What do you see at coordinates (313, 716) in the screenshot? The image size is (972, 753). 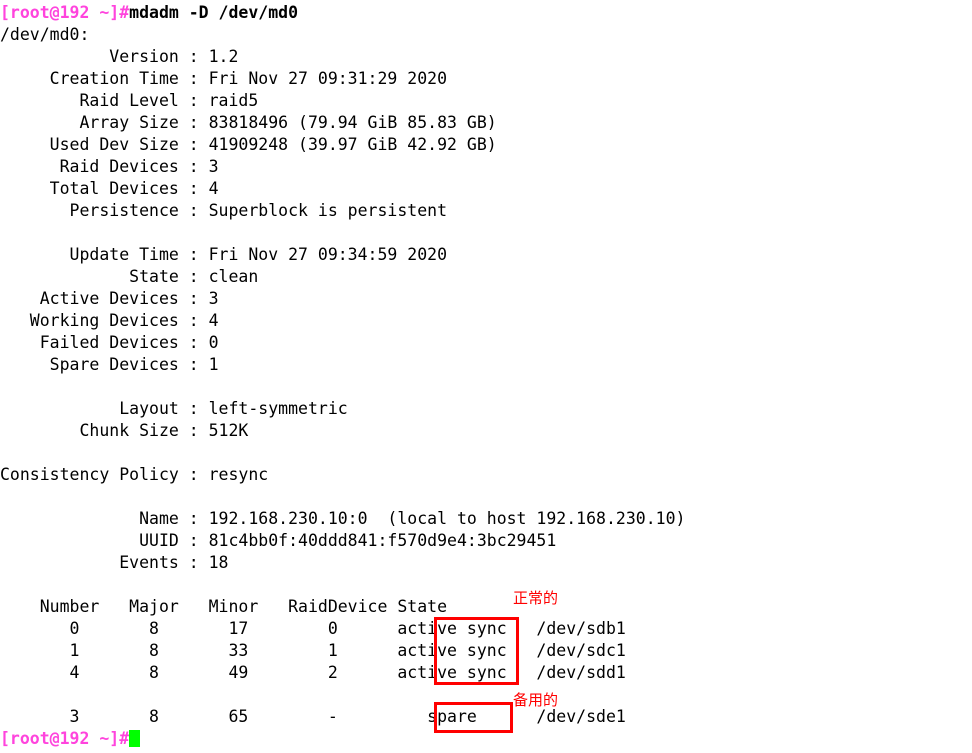 I see `table-row-spare: 3 8 65 - spare /dev/sde1` at bounding box center [313, 716].